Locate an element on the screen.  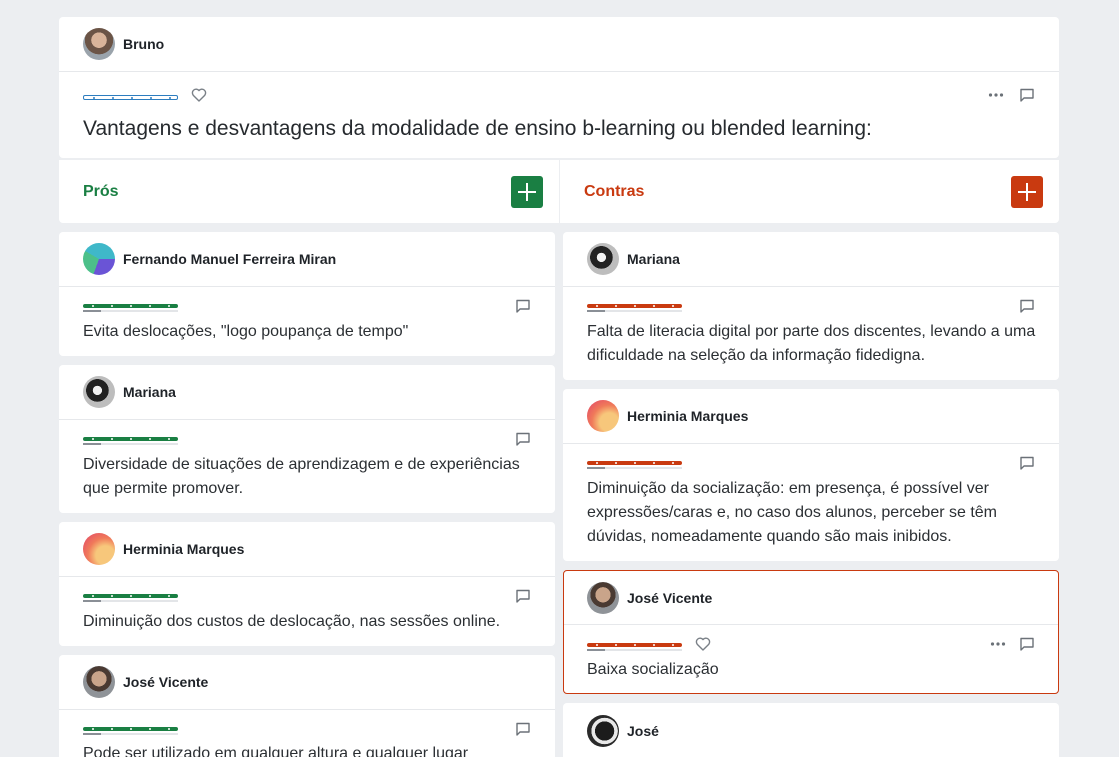
item-header: Fernando Manuel Ferreira Miran is located at coordinates (307, 259).